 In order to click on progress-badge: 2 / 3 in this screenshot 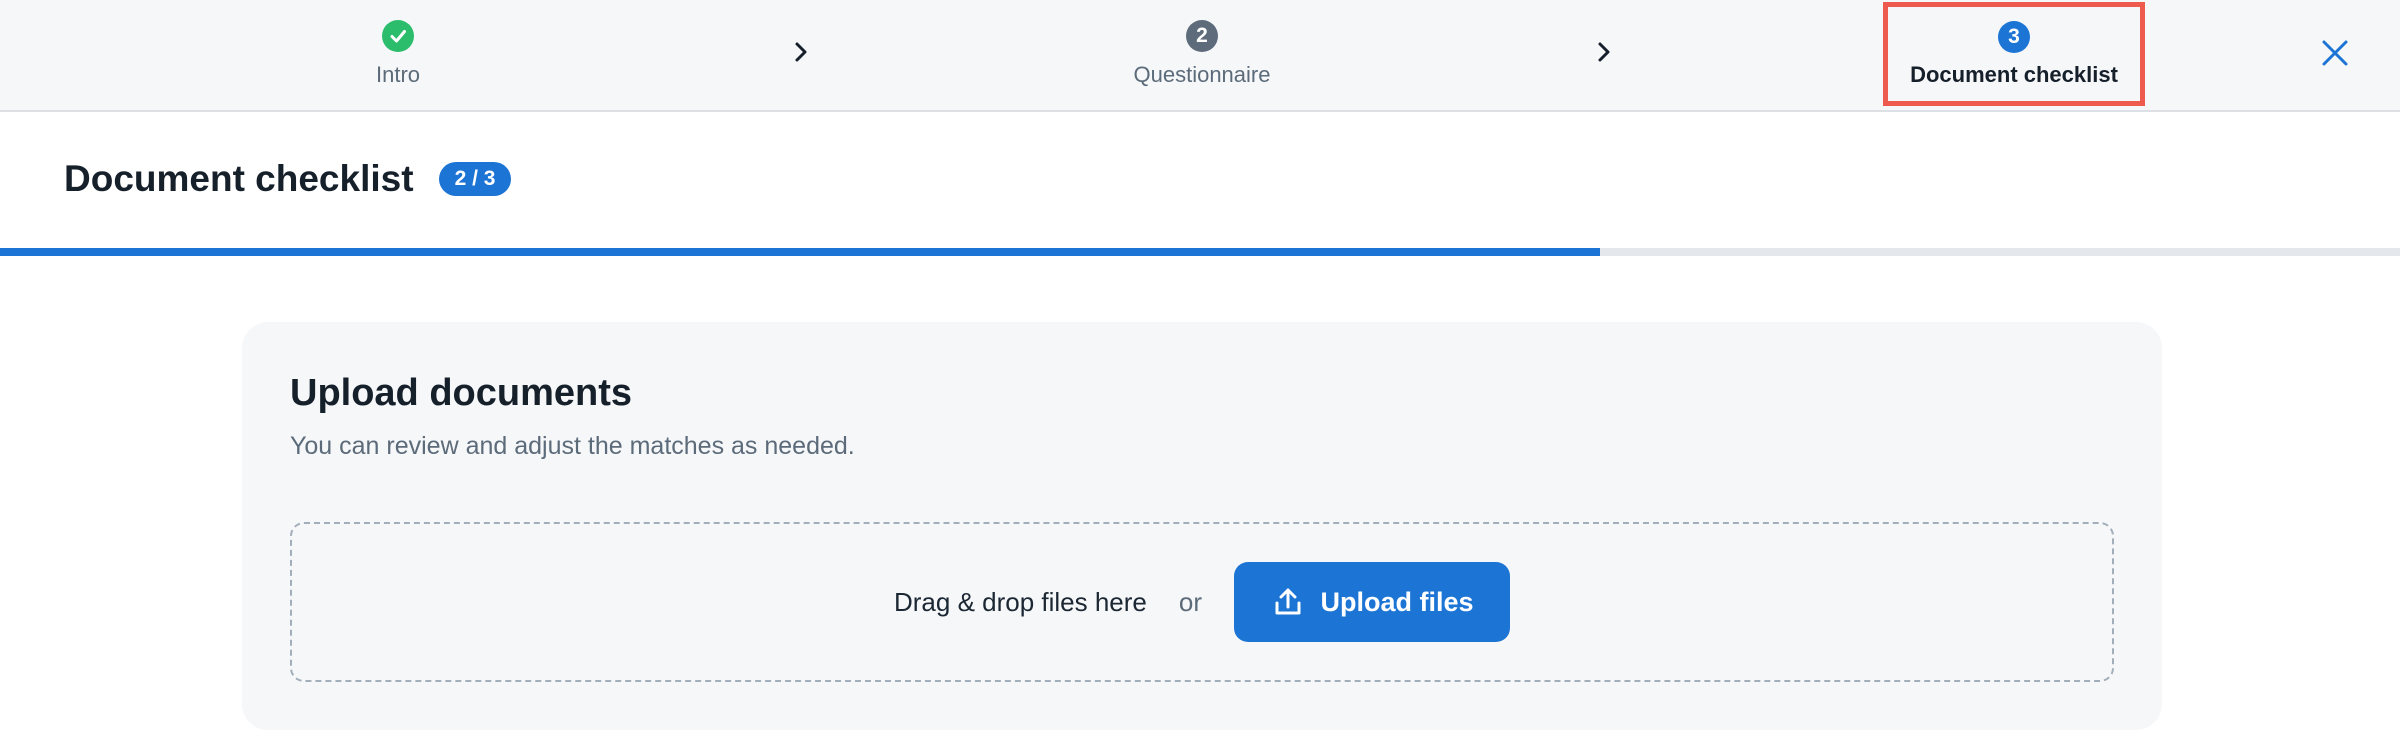, I will do `click(475, 179)`.